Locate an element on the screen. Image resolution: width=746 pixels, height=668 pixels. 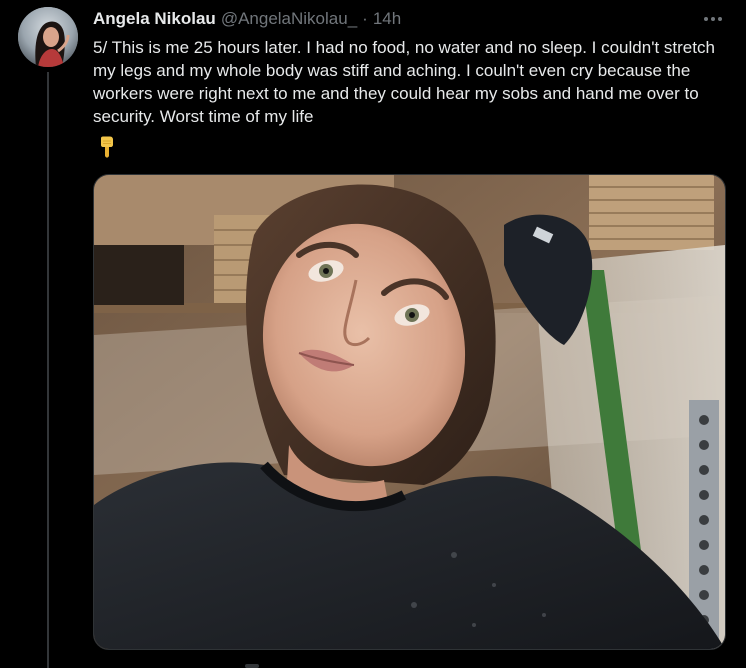
user-handle: @AngelaNikolau_ is located at coordinates (289, 19).